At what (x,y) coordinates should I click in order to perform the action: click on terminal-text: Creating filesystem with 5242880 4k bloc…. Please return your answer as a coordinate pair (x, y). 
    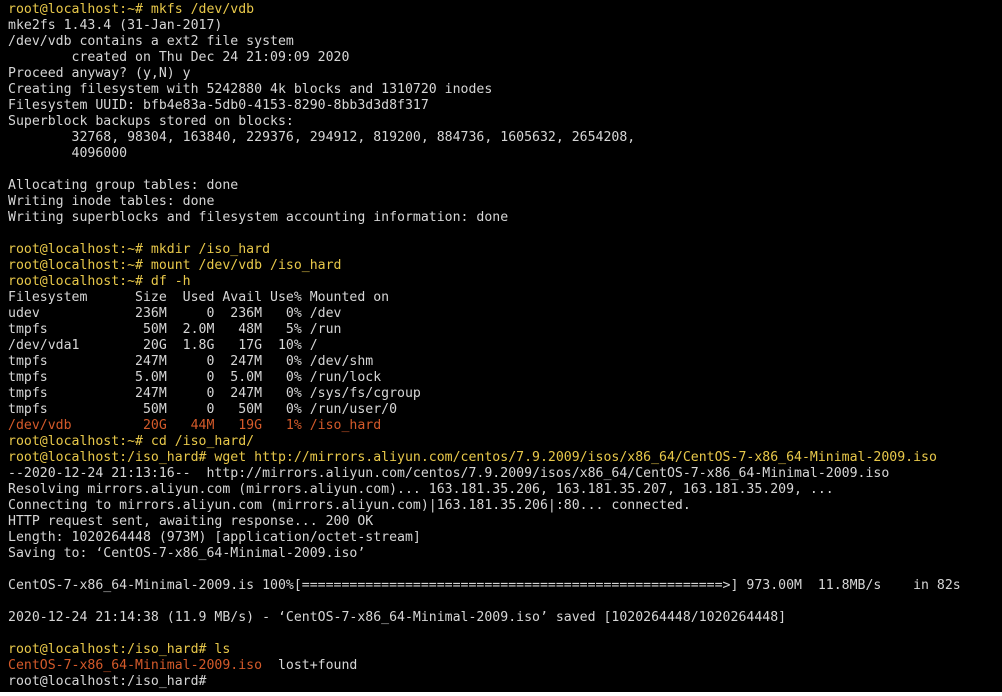
    Looking at the image, I should click on (250, 89).